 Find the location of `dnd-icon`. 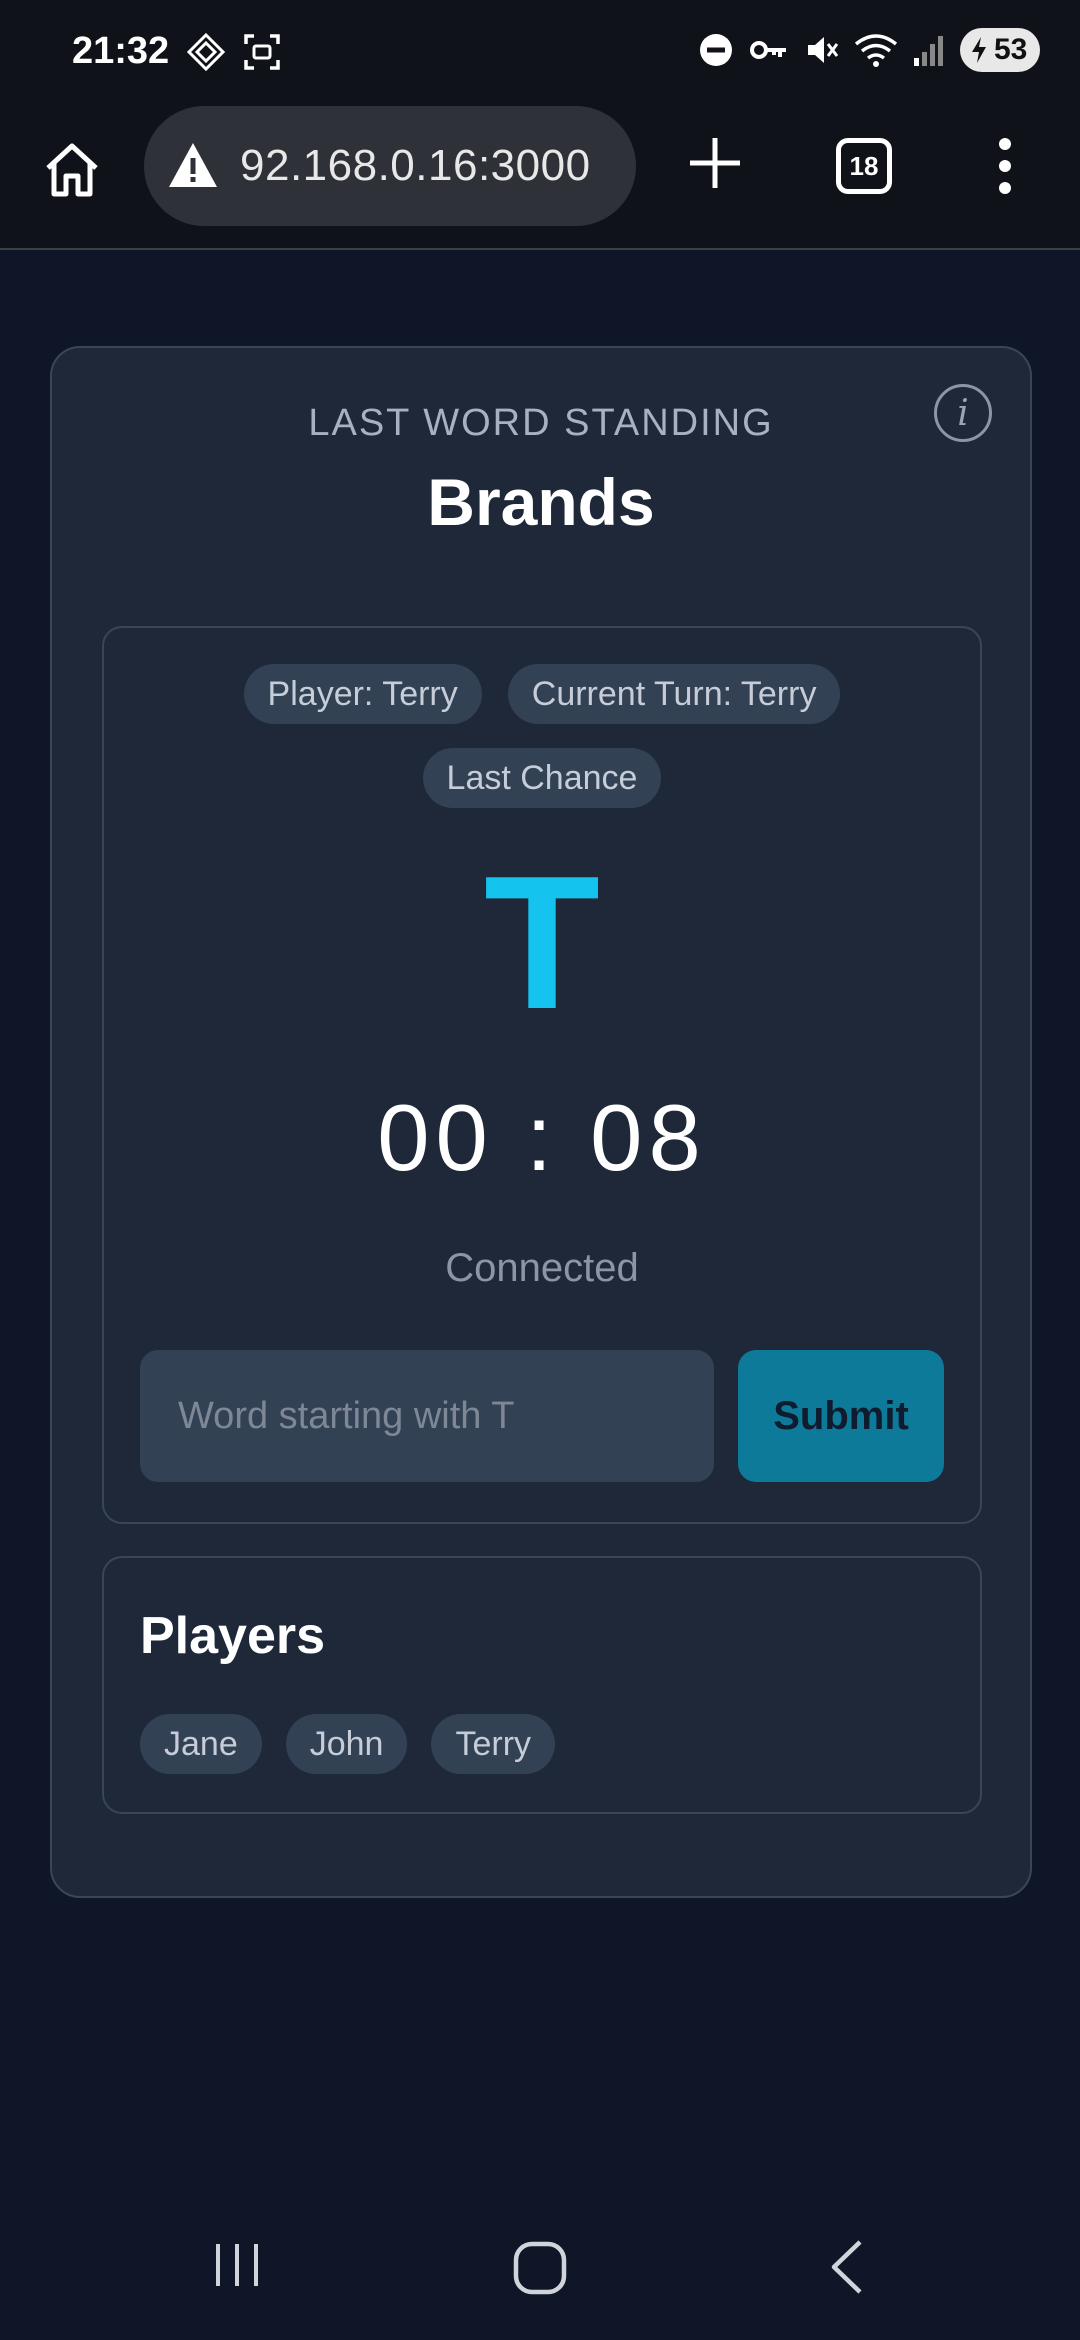

dnd-icon is located at coordinates (716, 50).